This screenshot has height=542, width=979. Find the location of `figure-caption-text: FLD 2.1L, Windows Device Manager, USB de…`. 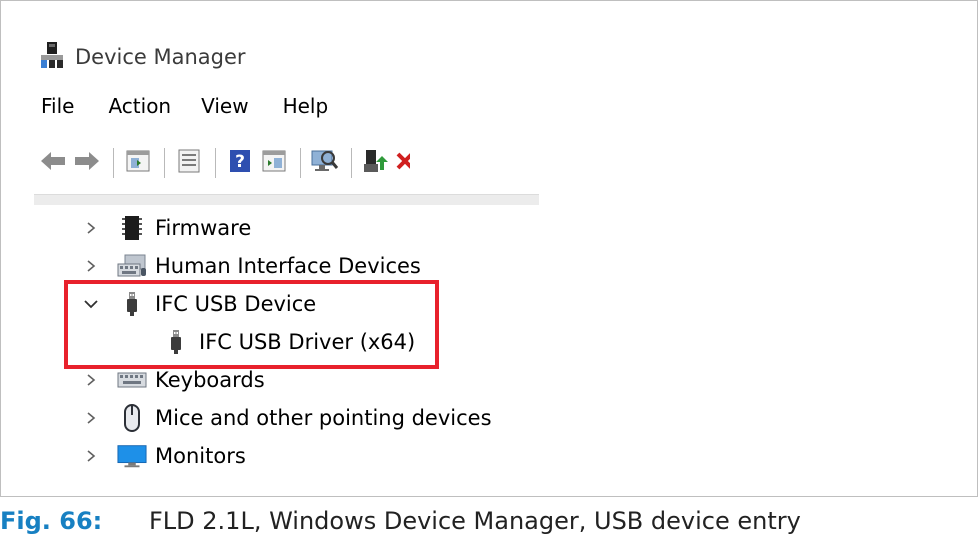

figure-caption-text: FLD 2.1L, Windows Device Manager, USB de… is located at coordinates (475, 521).